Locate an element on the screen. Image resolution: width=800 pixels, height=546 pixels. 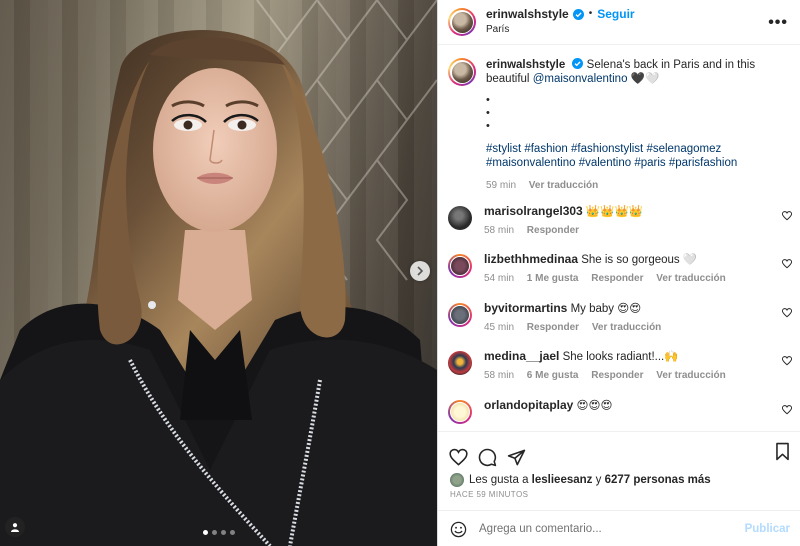
comment-text: My baby 😍😍 is located at coordinates (606, 308).